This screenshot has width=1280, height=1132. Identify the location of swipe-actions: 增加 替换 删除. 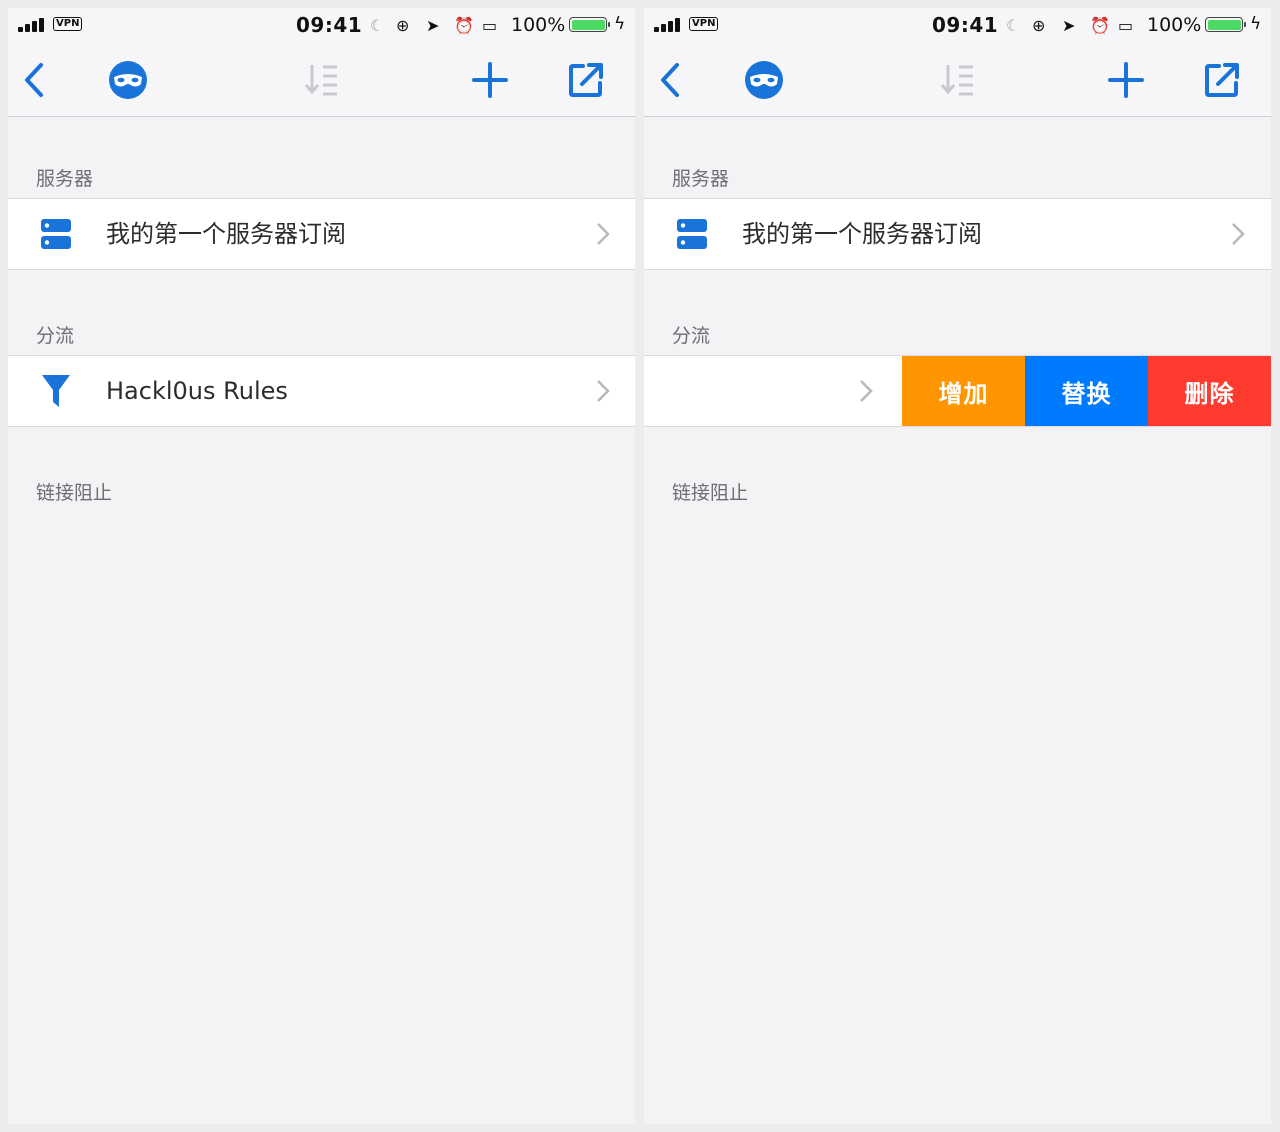
(1086, 391).